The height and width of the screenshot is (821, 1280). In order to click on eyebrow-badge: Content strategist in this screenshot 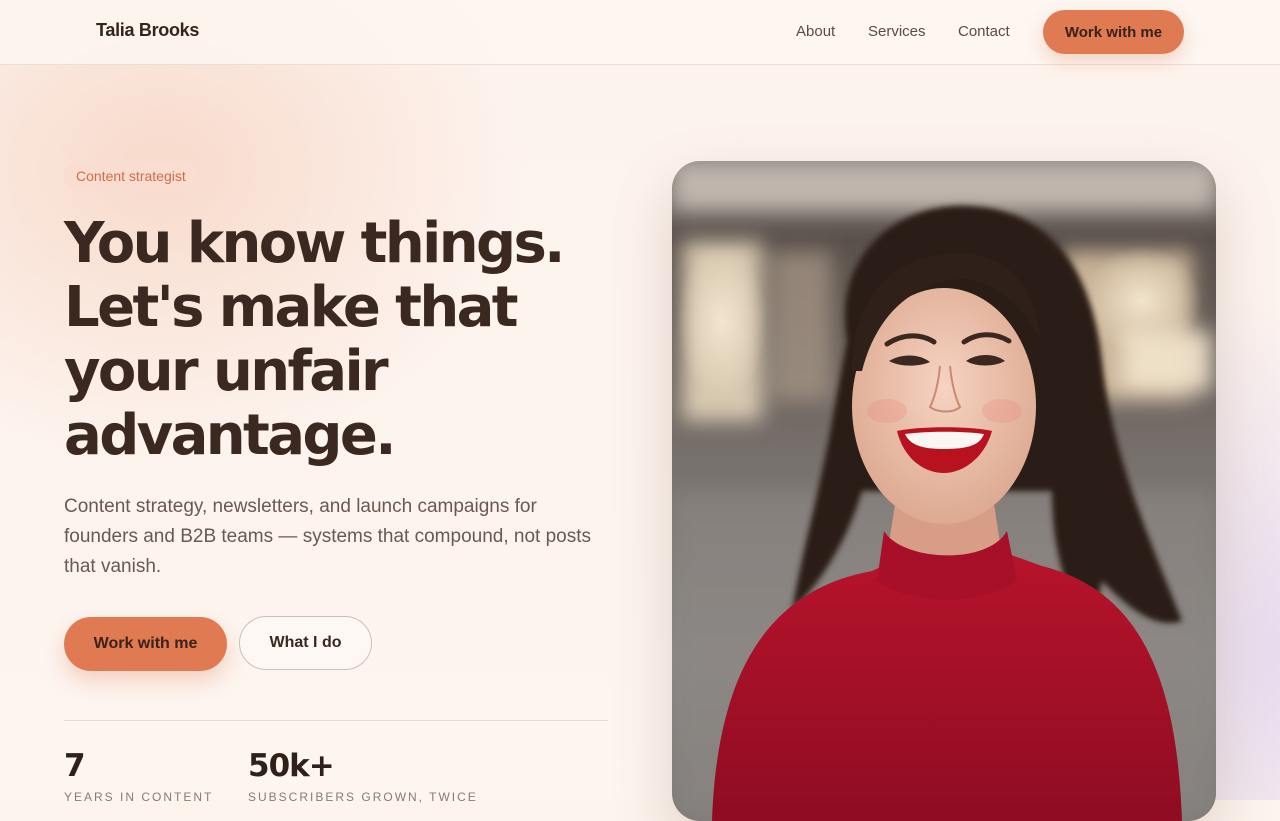, I will do `click(131, 176)`.